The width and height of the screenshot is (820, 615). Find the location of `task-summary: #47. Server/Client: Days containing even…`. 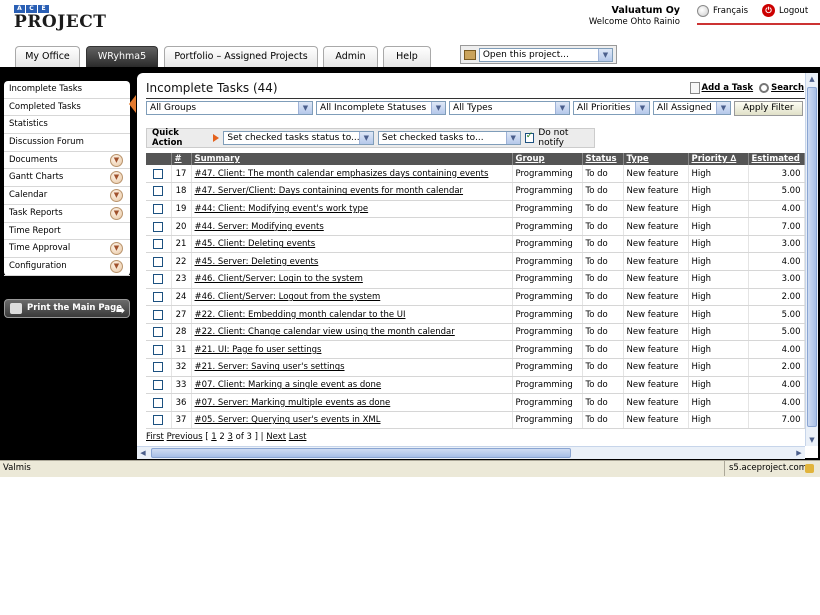

task-summary: #47. Server/Client: Days containing even… is located at coordinates (352, 191).